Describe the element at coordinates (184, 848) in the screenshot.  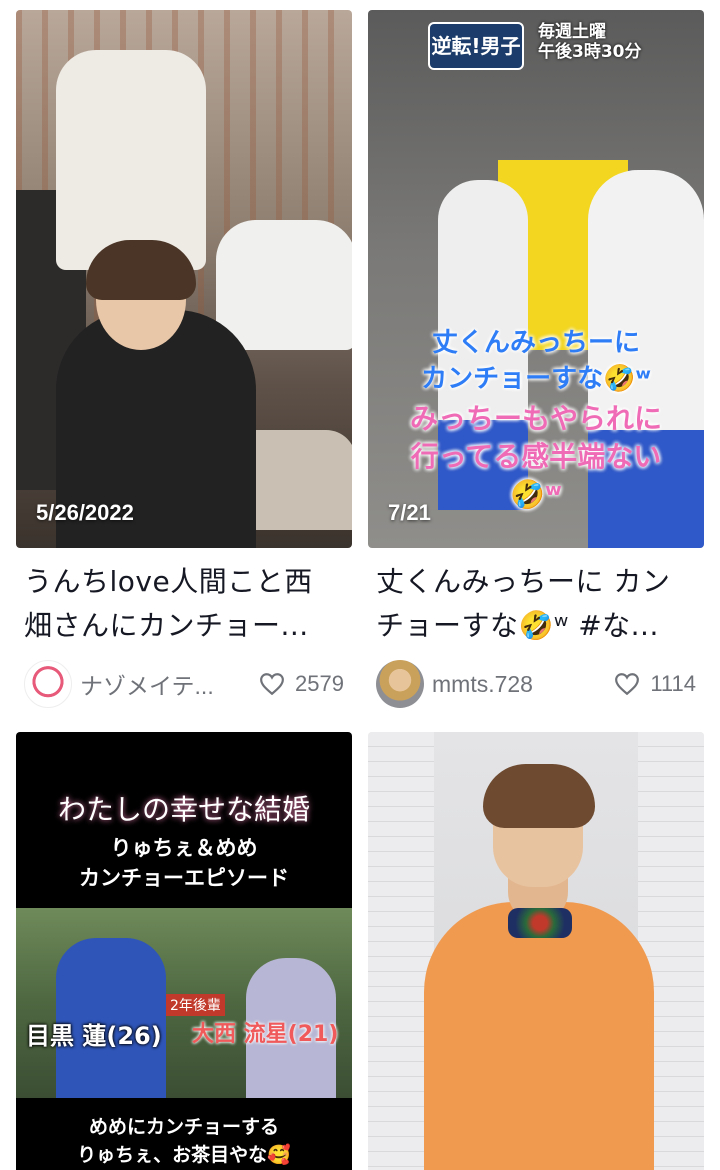
I see `overlay-subtitle: りゅちぇ＆めめ` at that location.